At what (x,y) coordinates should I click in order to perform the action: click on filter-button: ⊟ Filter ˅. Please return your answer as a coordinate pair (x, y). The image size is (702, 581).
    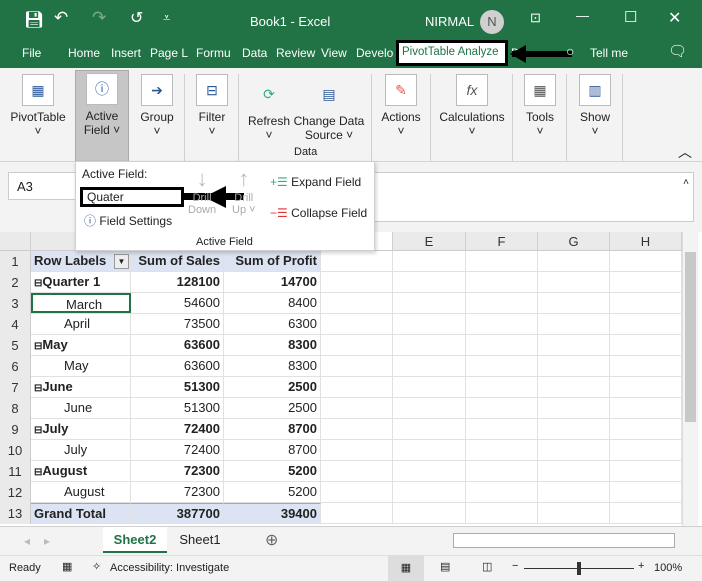
    Looking at the image, I should click on (212, 105).